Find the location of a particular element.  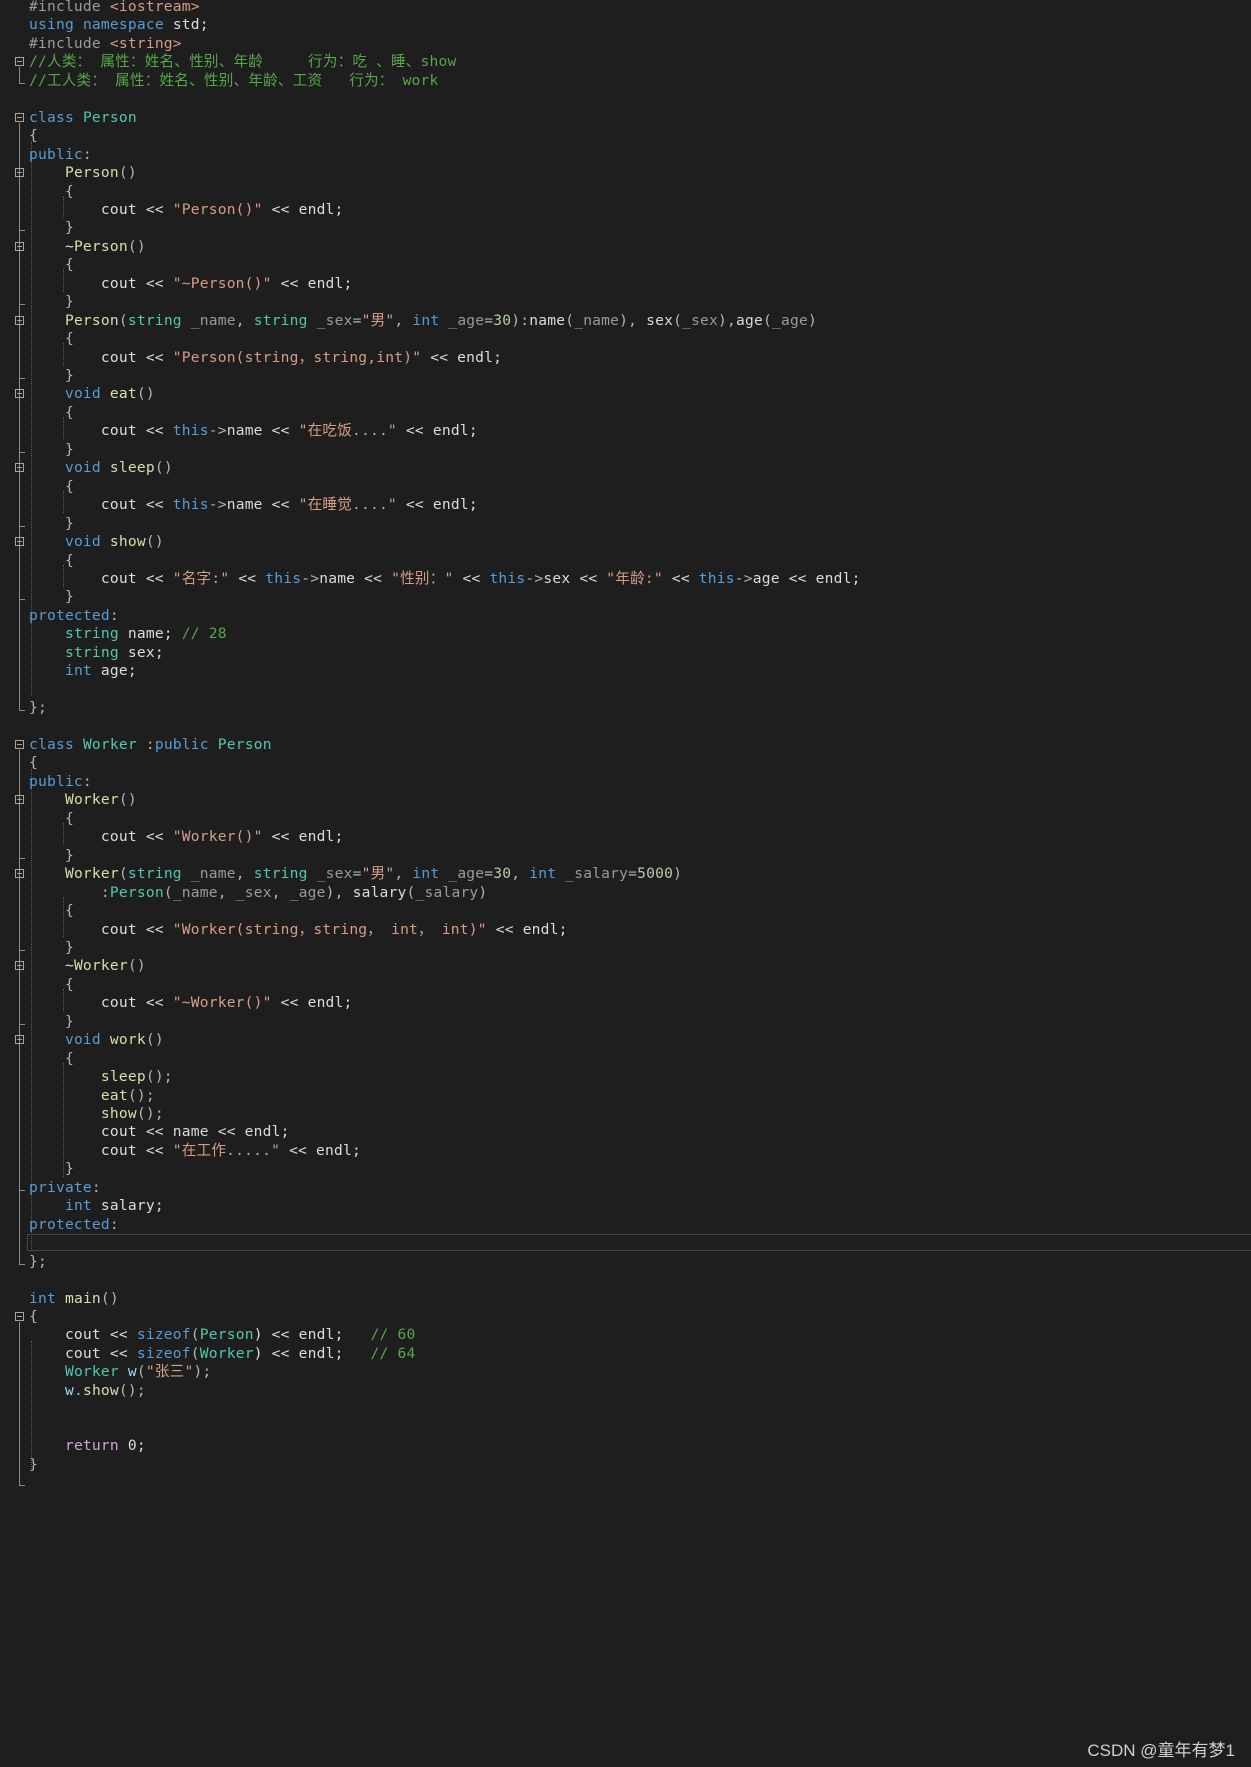

code-token: return is located at coordinates (91, 1446).